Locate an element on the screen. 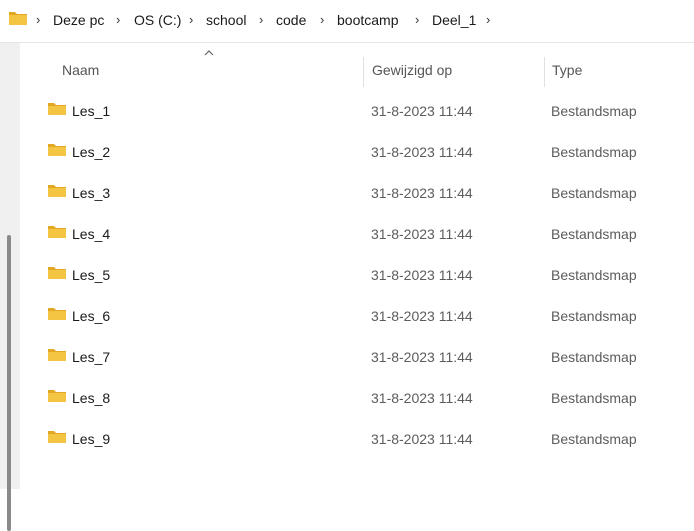  file-name: Les_7 is located at coordinates (91, 357).